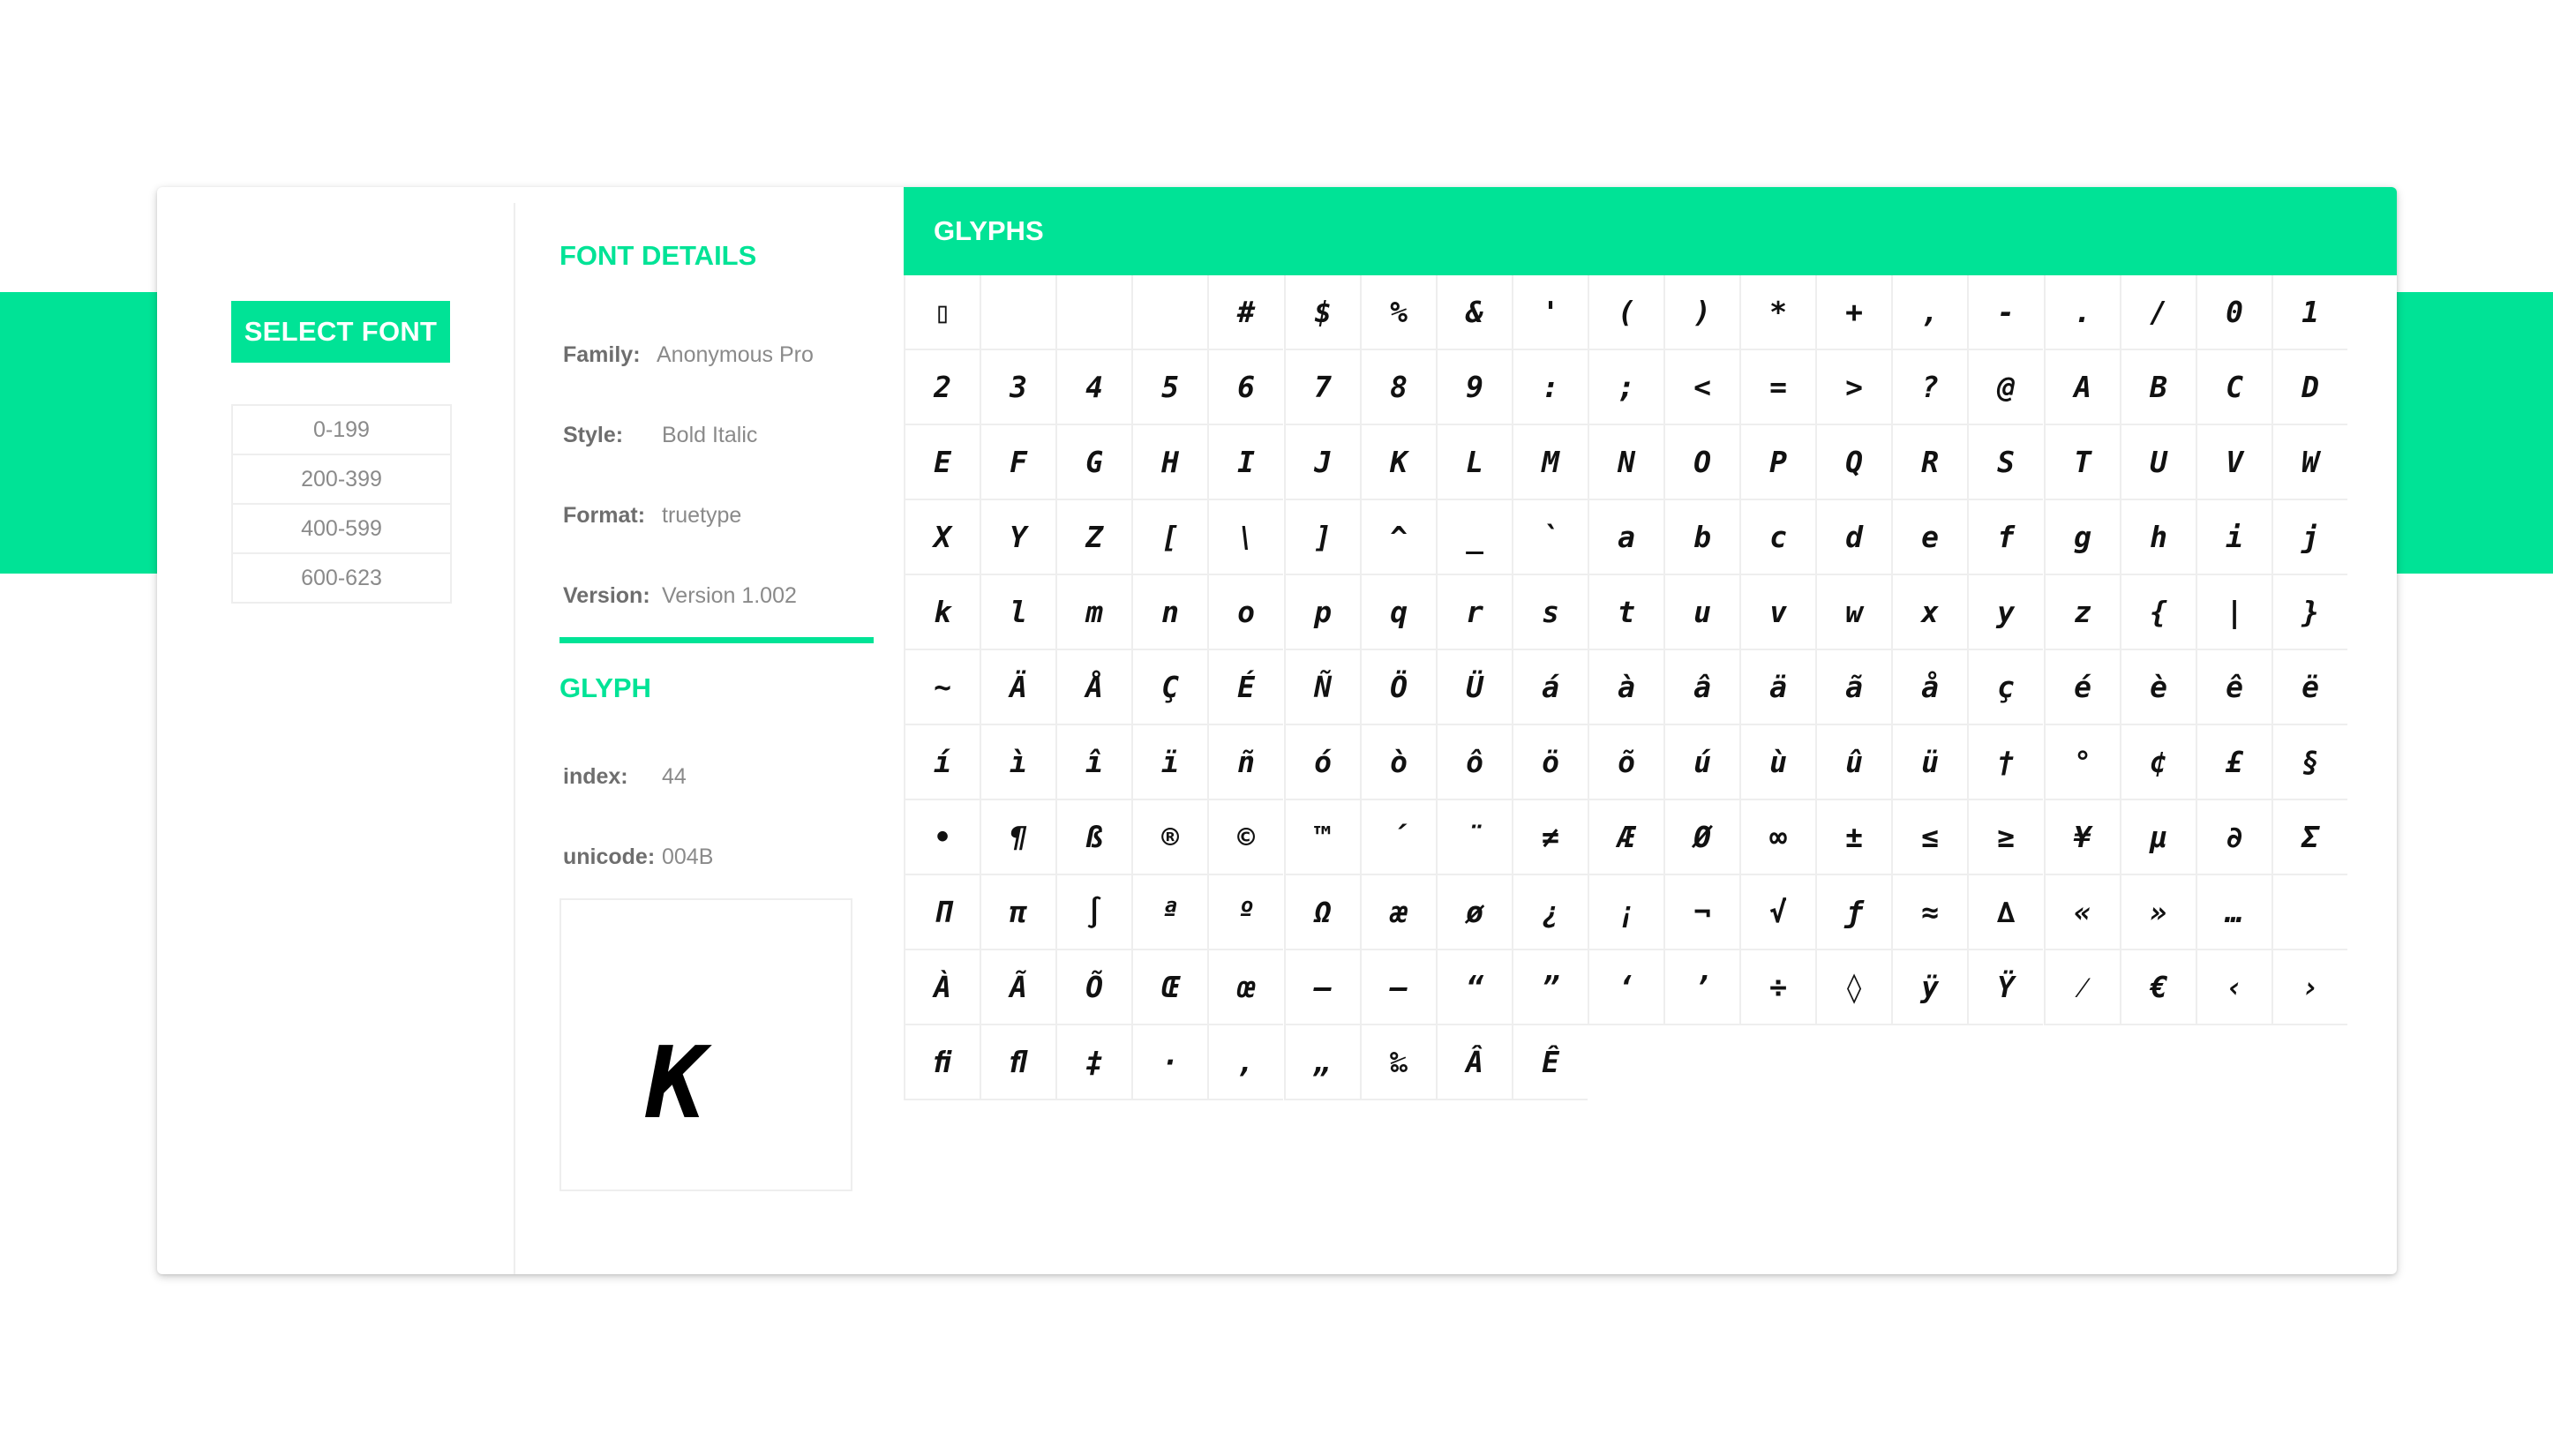 The height and width of the screenshot is (1456, 2553). I want to click on glyph-cell: ¨, so click(1474, 837).